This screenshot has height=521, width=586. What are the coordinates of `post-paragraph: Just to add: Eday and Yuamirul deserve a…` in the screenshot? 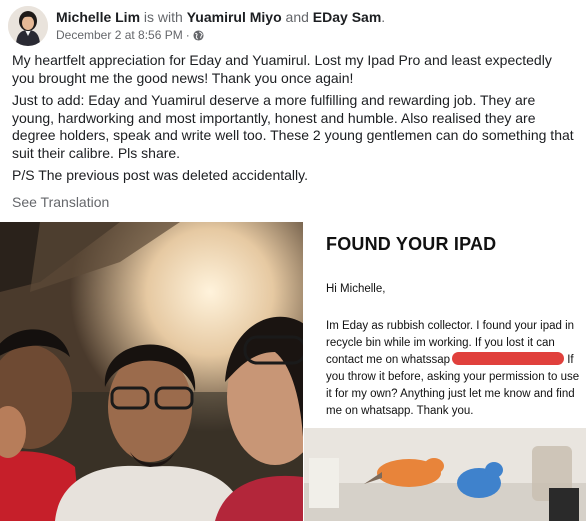 It's located at (293, 126).